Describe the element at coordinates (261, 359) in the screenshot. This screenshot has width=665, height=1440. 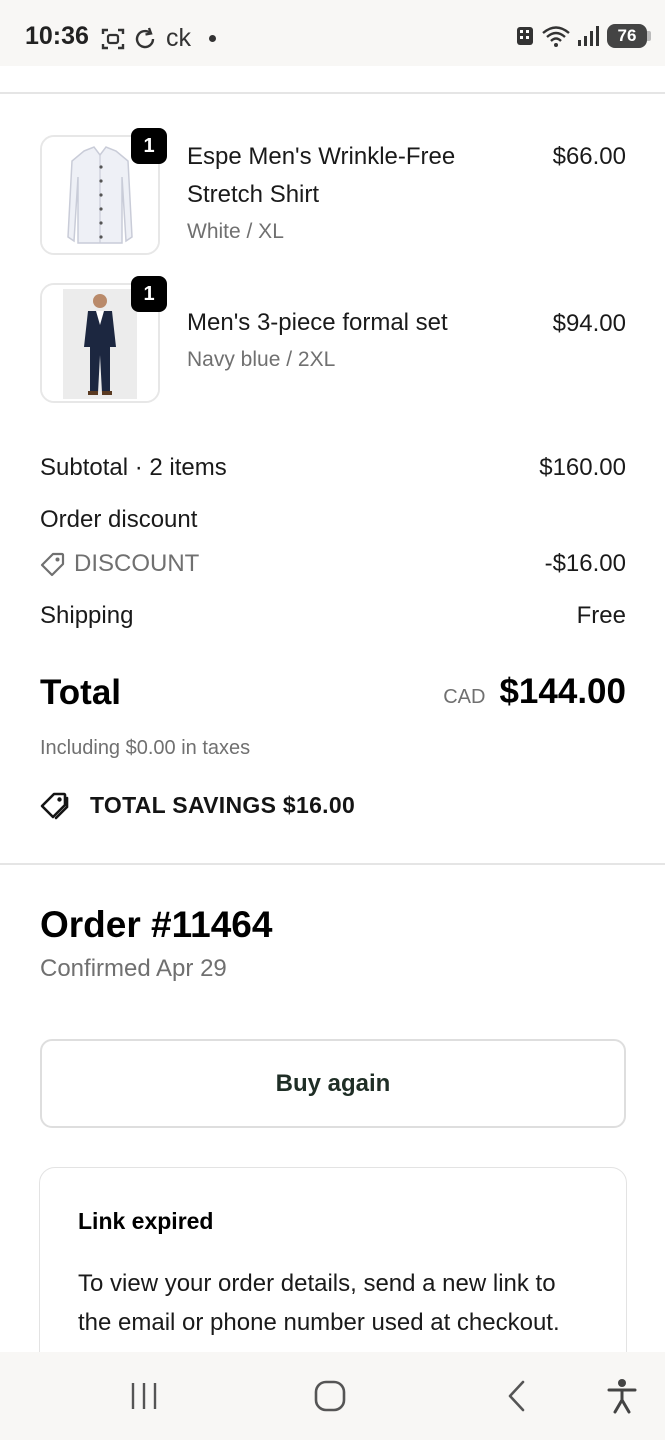
I see `item-variant: Navy blue / 2XL` at that location.